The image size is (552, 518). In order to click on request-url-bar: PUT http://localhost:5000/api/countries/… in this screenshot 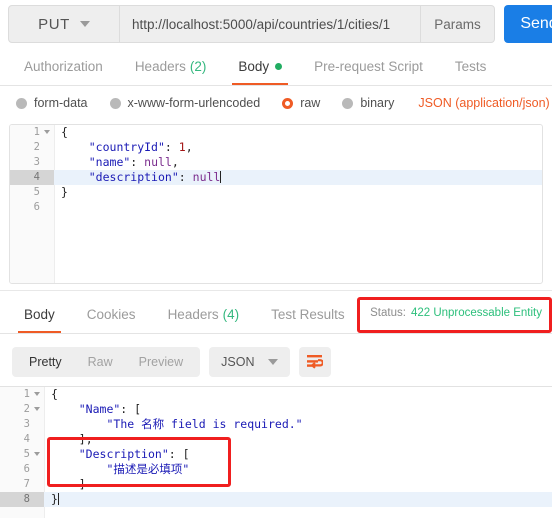, I will do `click(276, 24)`.